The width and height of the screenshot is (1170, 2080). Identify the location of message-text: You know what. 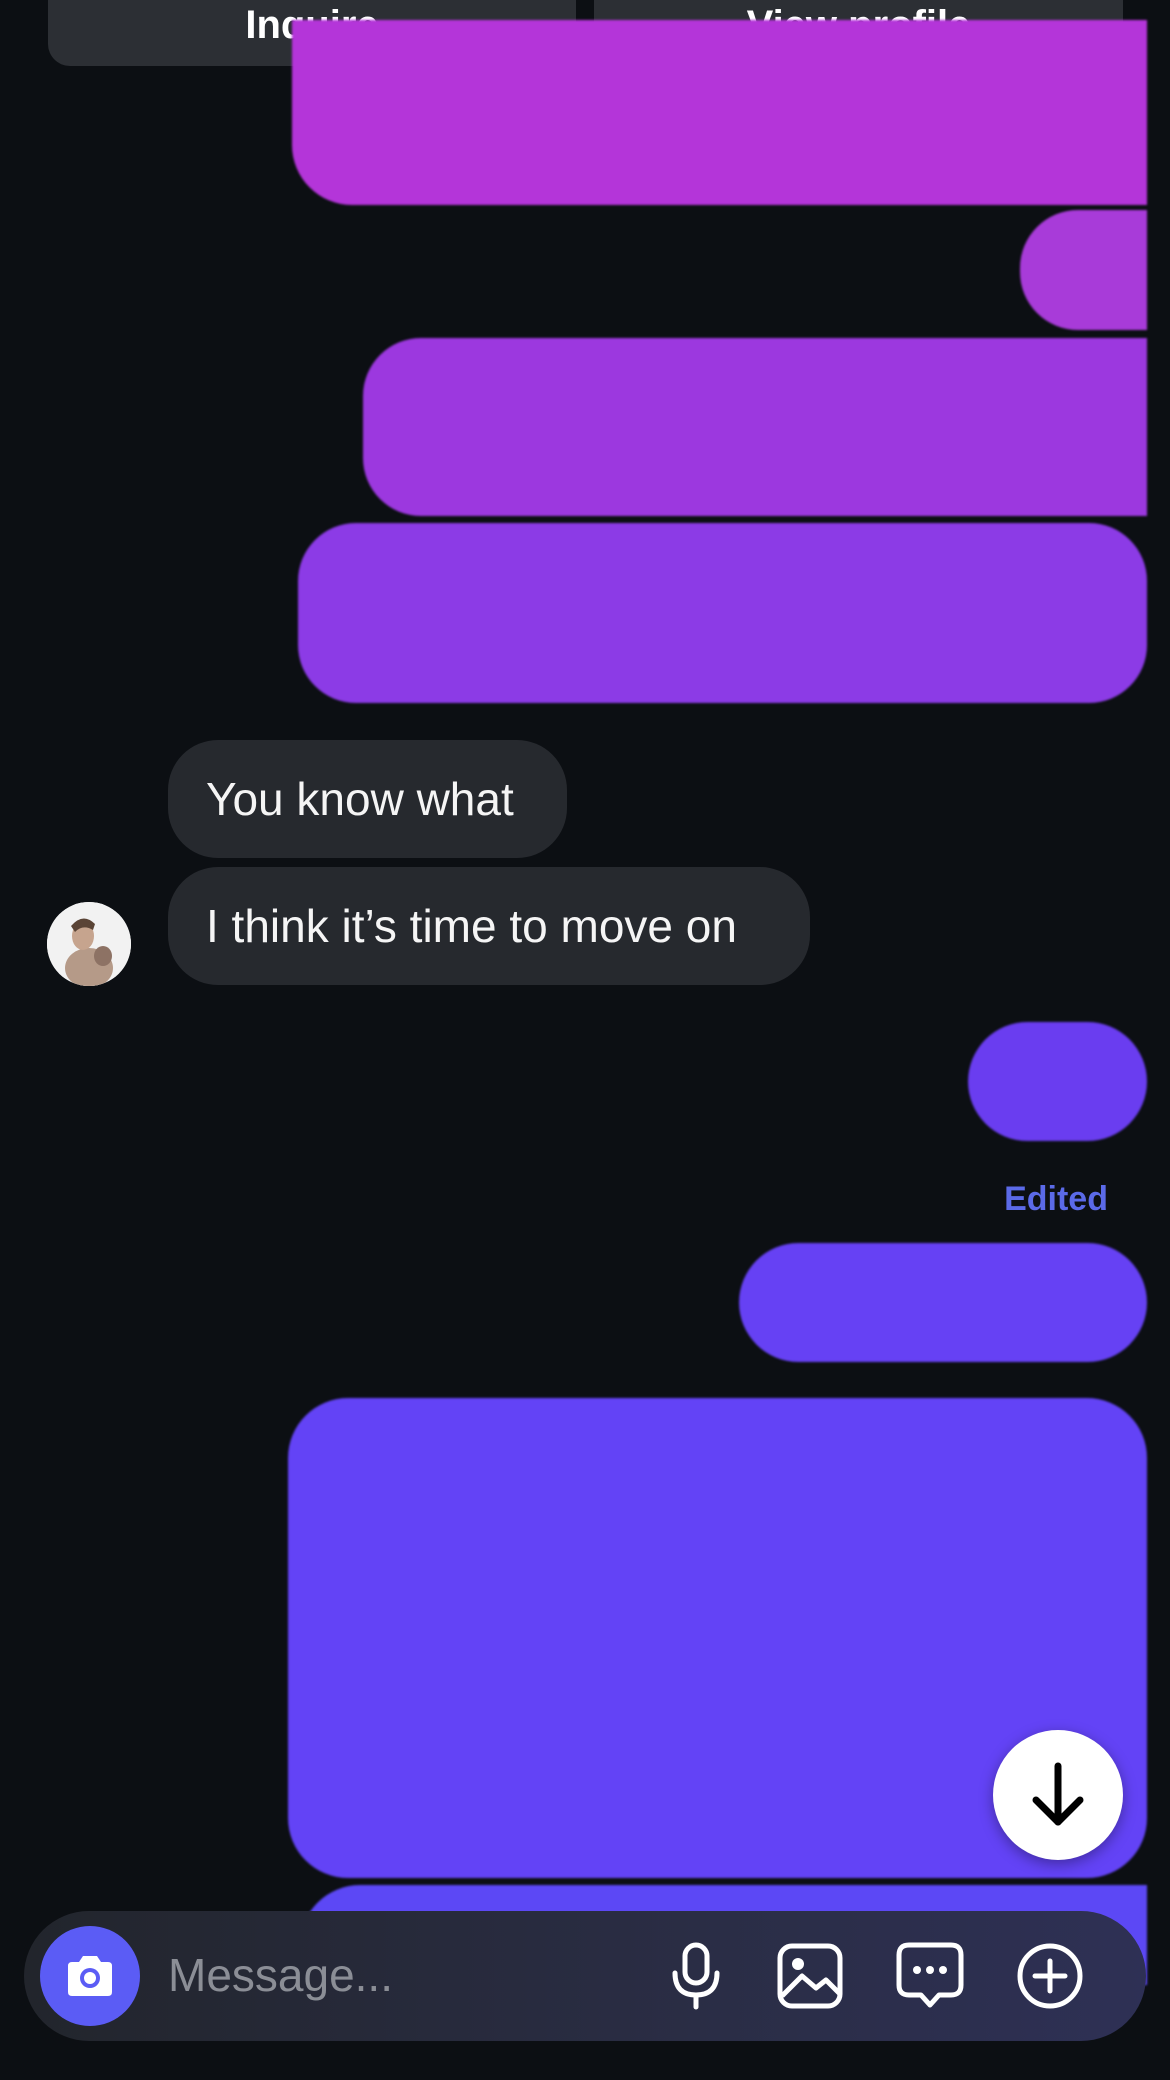
(360, 799).